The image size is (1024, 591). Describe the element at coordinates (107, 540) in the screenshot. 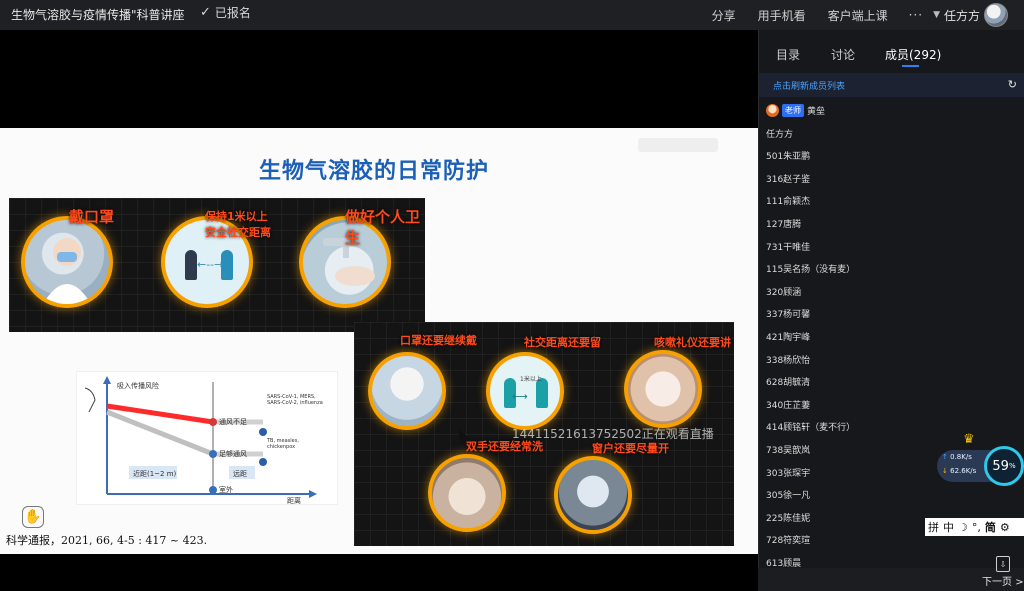

I see `slide-citation: 科学通报，2021, 66, 4-5 : 417 ~ 423.` at that location.